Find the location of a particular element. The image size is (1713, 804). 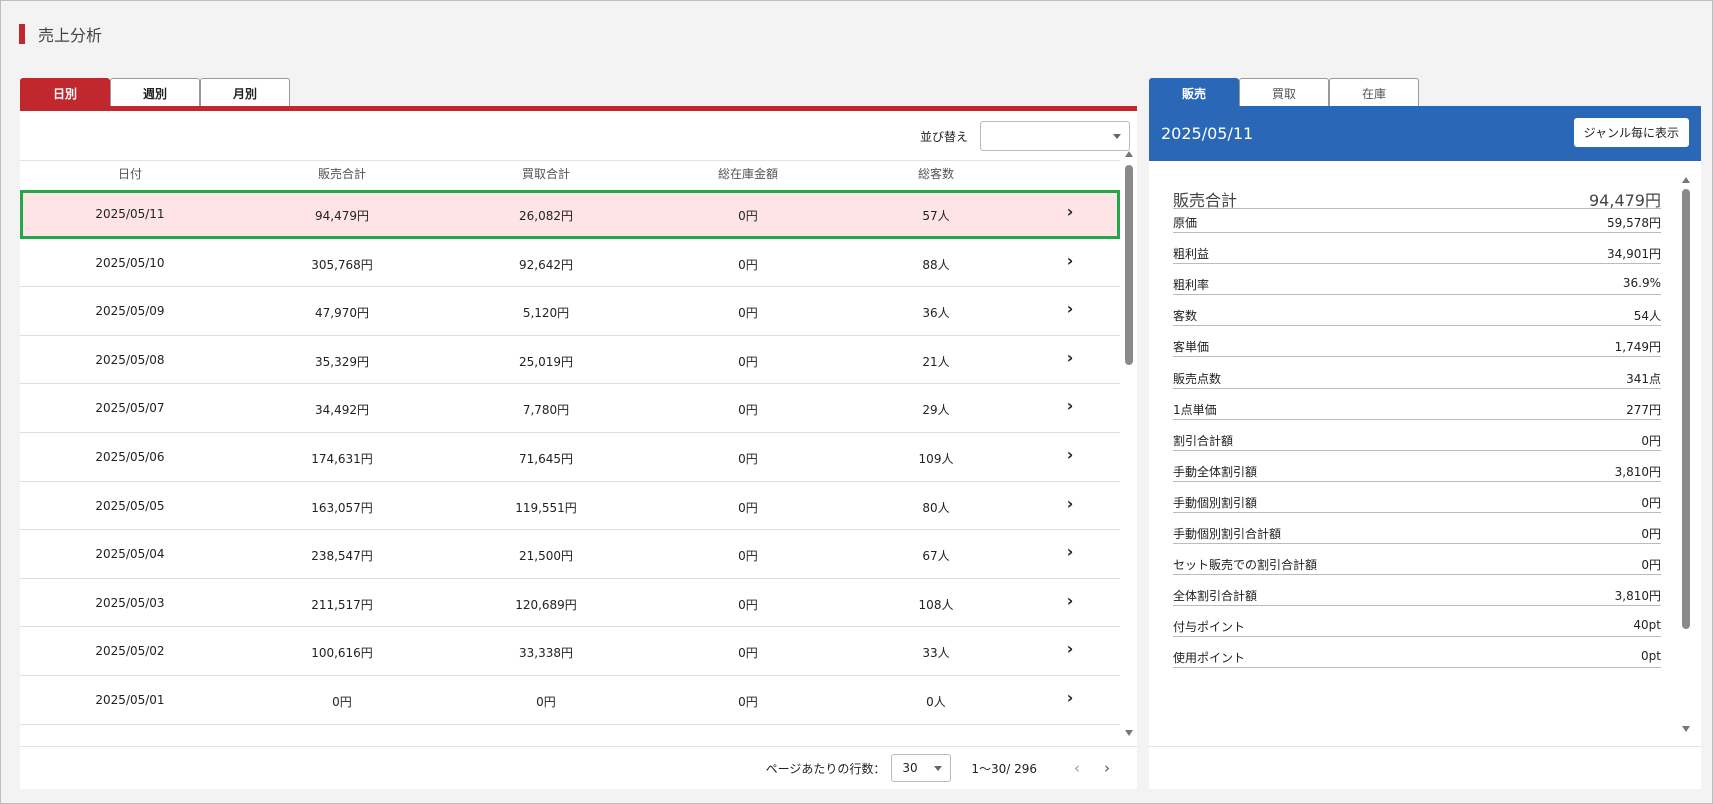

cell-sales-total: 305,768円 is located at coordinates (342, 264).